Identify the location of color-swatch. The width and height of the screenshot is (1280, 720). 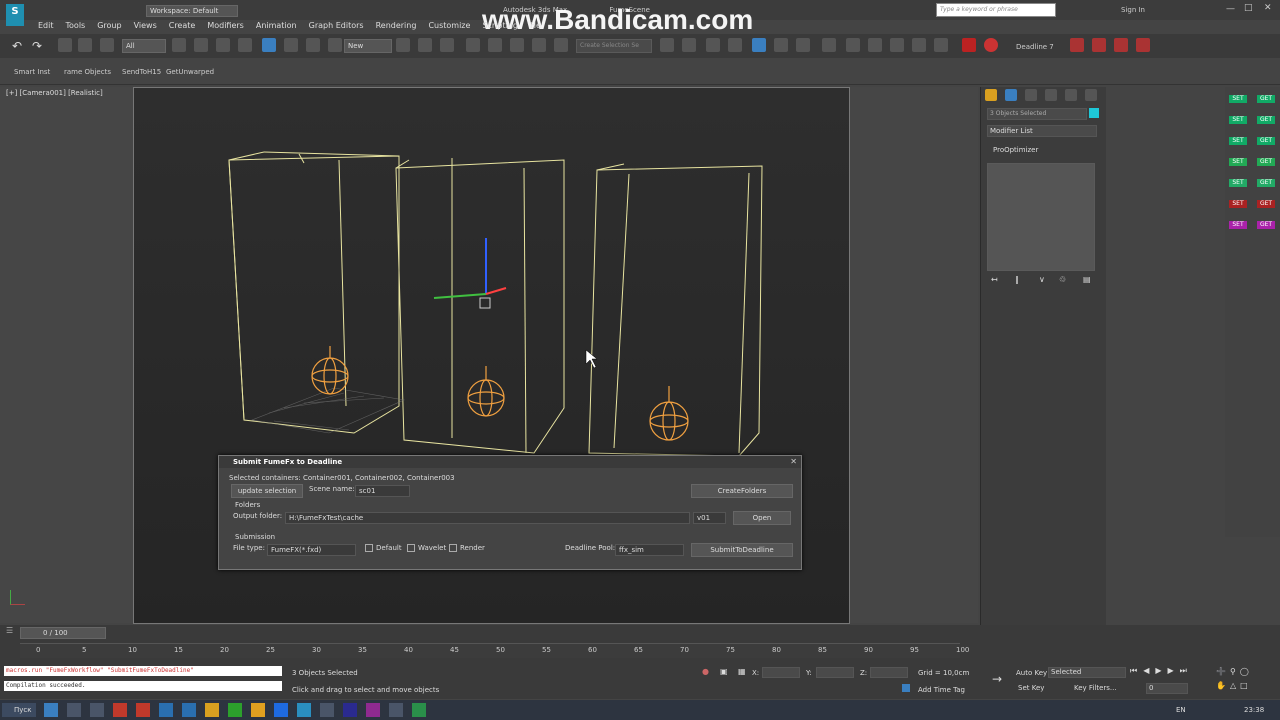
(1094, 113).